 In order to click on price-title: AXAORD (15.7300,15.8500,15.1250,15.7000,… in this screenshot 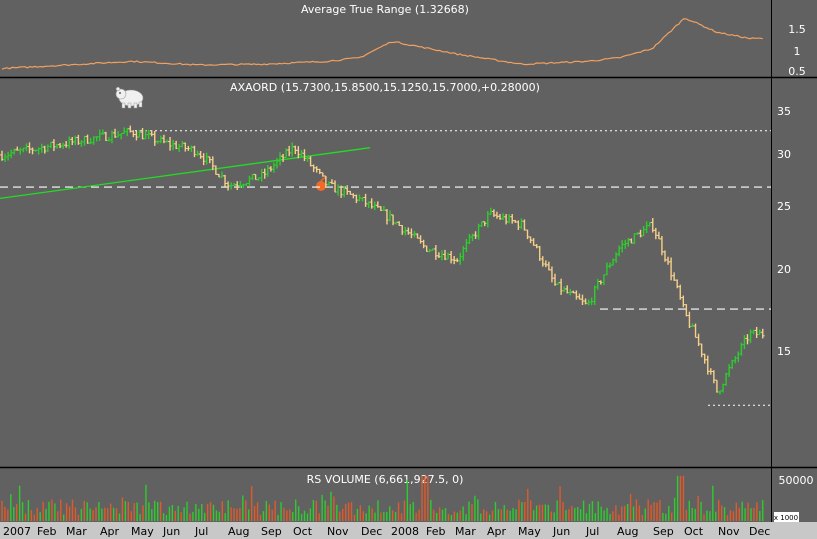, I will do `click(385, 87)`.